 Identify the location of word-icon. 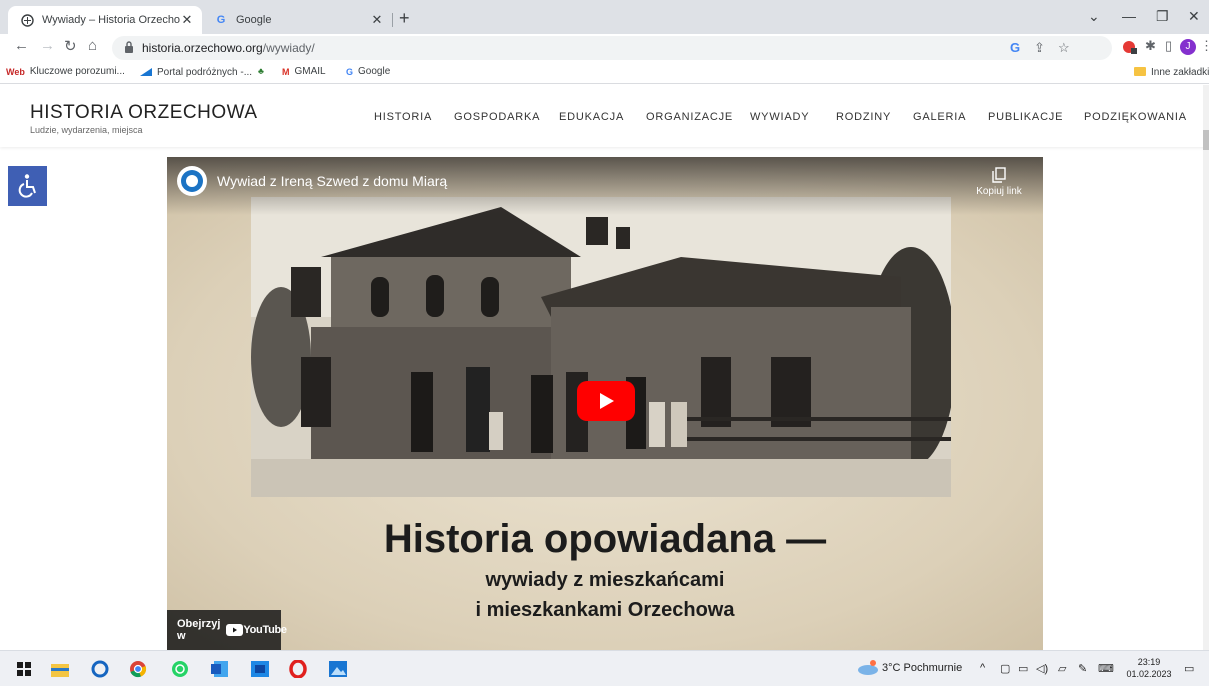
(220, 669).